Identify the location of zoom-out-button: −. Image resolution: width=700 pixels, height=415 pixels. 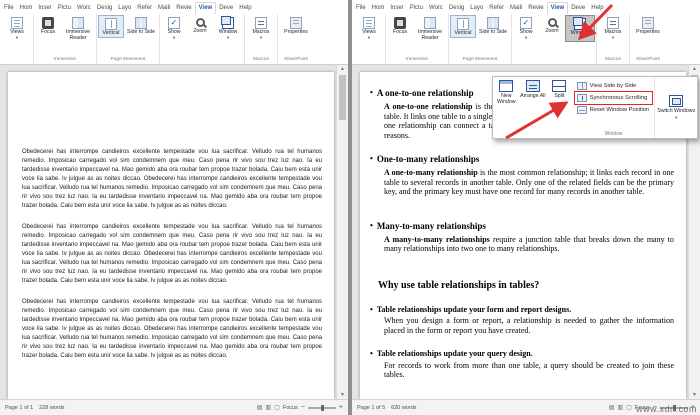
(303, 407).